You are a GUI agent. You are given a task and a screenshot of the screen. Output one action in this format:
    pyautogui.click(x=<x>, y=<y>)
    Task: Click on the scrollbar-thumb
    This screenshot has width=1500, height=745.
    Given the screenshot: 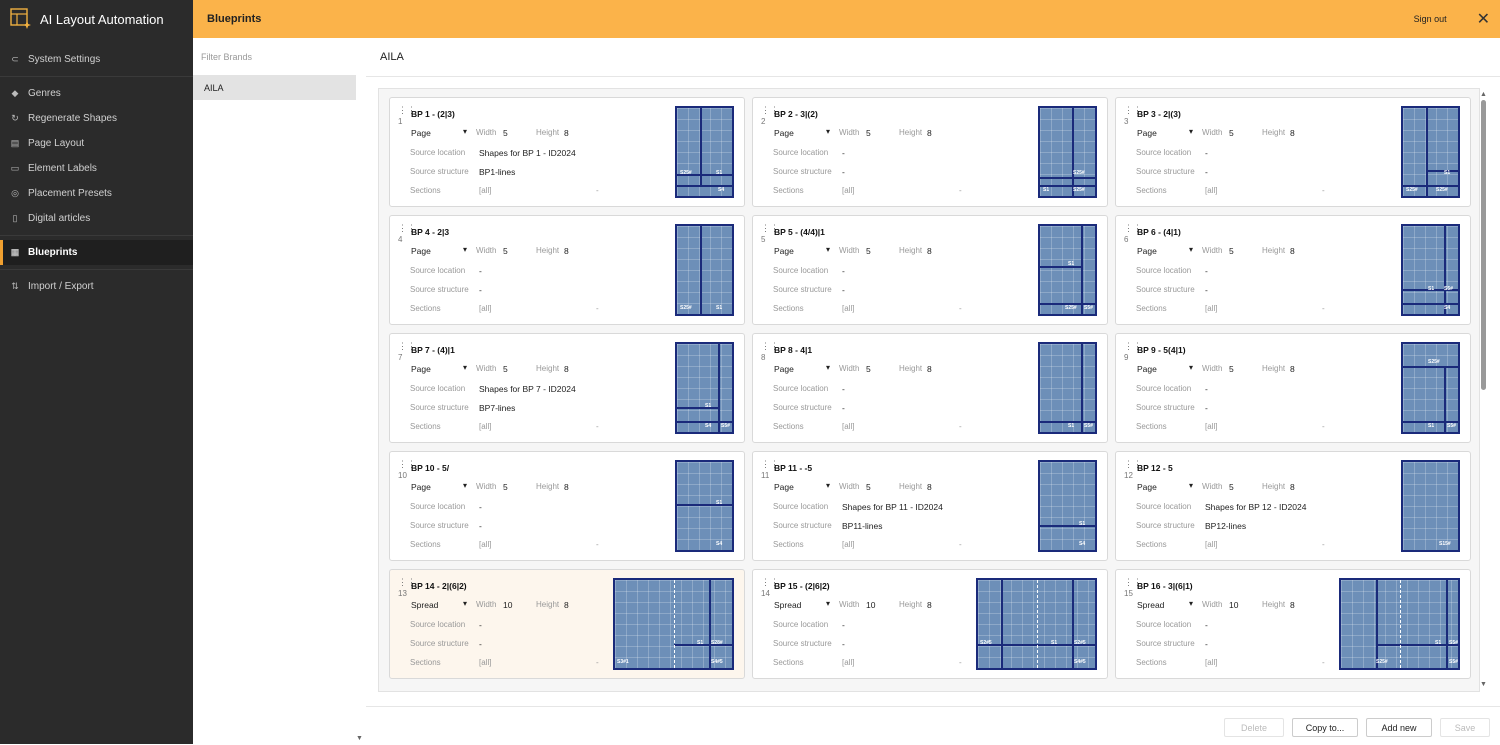 What is the action you would take?
    pyautogui.click(x=1483, y=245)
    